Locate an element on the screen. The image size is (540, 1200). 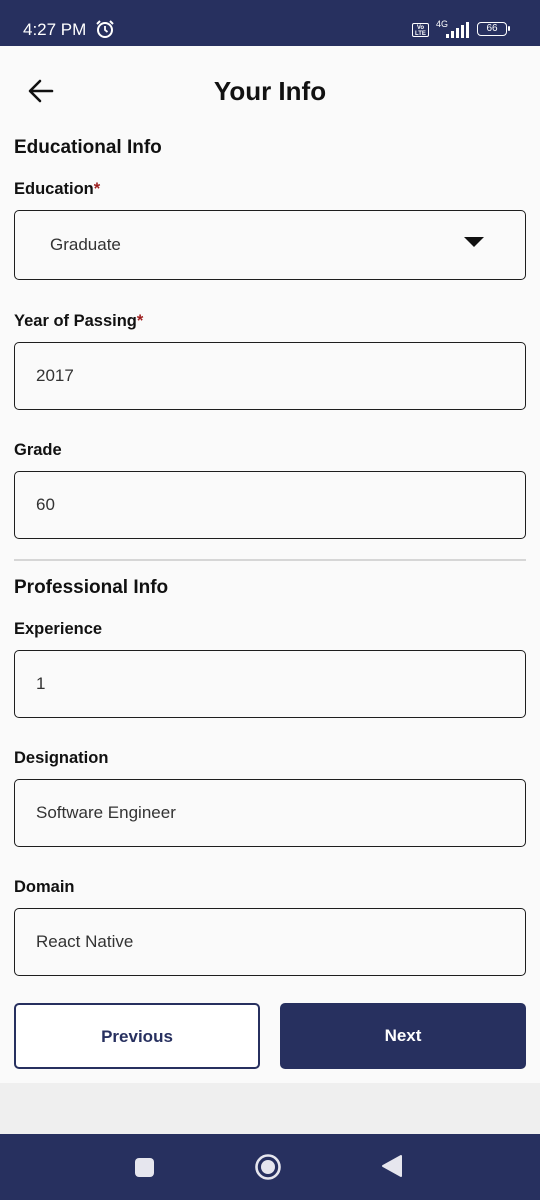
status-bar: 4:27 PM Vo LTE 4G 66 is located at coordinates (270, 23).